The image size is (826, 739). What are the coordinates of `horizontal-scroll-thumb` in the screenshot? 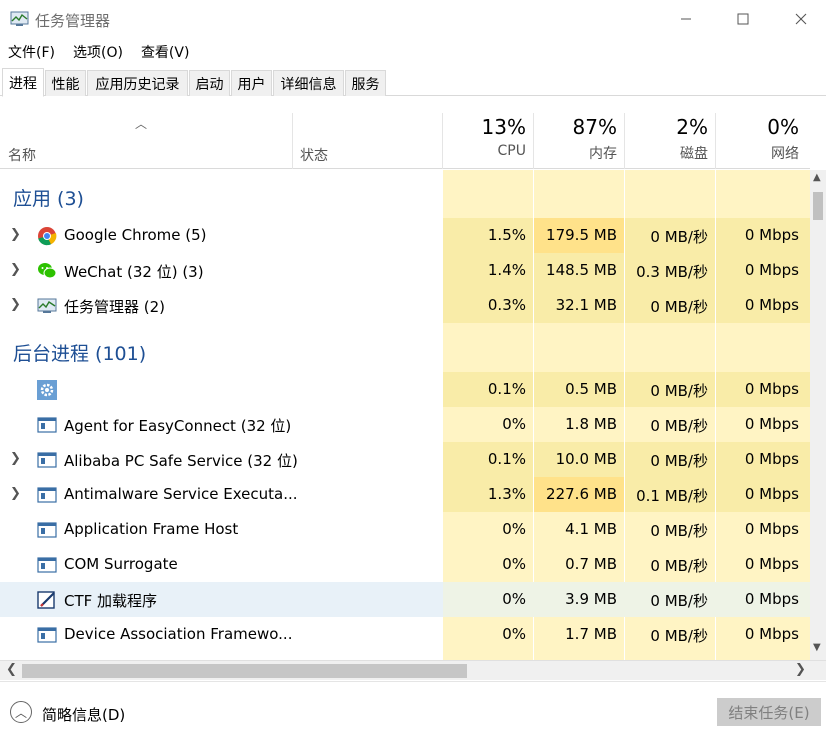 It's located at (244, 671).